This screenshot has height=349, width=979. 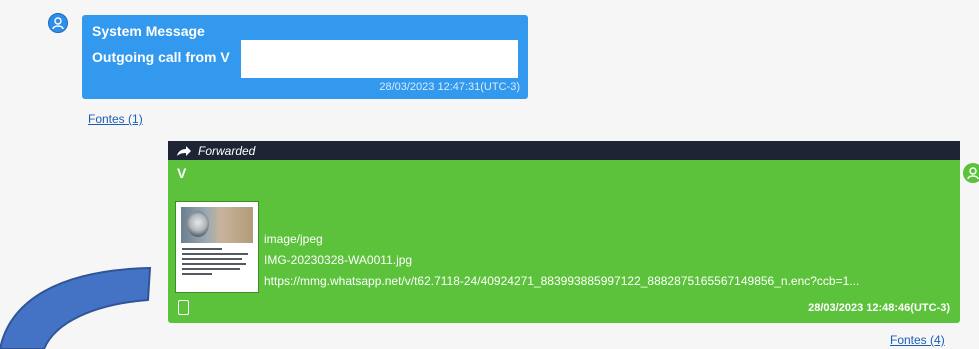 I want to click on phone-icon, so click(x=183, y=307).